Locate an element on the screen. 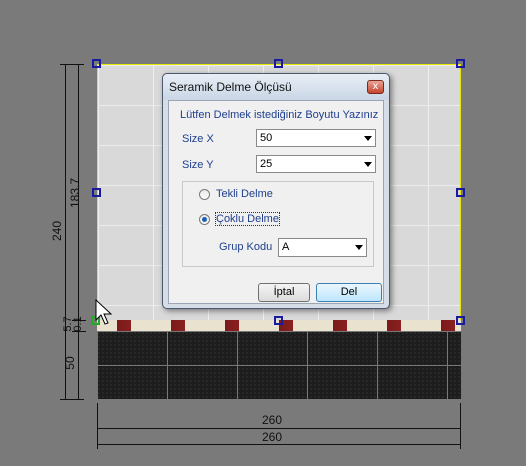 Image resolution: width=526 pixels, height=466 pixels. segment-dimension-line is located at coordinates (78, 231).